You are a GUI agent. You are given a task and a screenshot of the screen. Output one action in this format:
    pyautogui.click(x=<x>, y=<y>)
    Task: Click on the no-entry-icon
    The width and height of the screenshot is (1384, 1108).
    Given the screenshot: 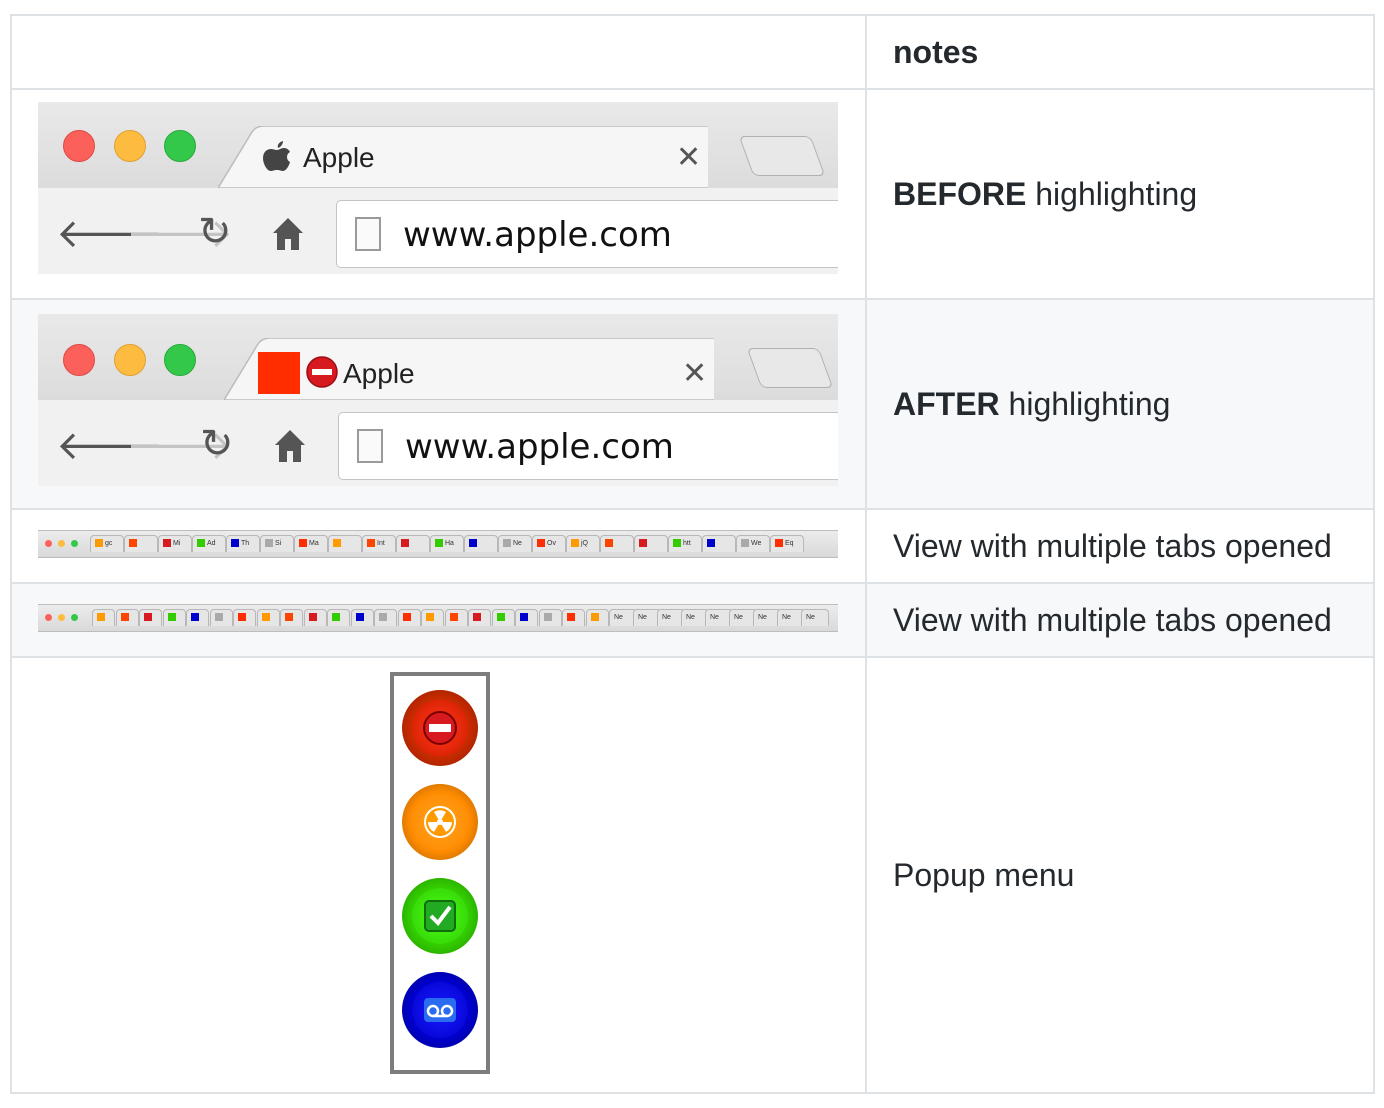 What is the action you would take?
    pyautogui.click(x=440, y=728)
    